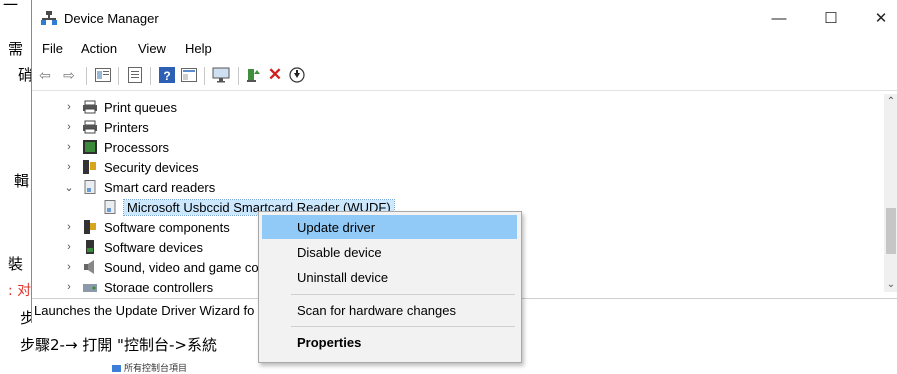 The height and width of the screenshot is (374, 897). I want to click on toolbar: ⇦ ⇨ ? ✕, so click(464, 76).